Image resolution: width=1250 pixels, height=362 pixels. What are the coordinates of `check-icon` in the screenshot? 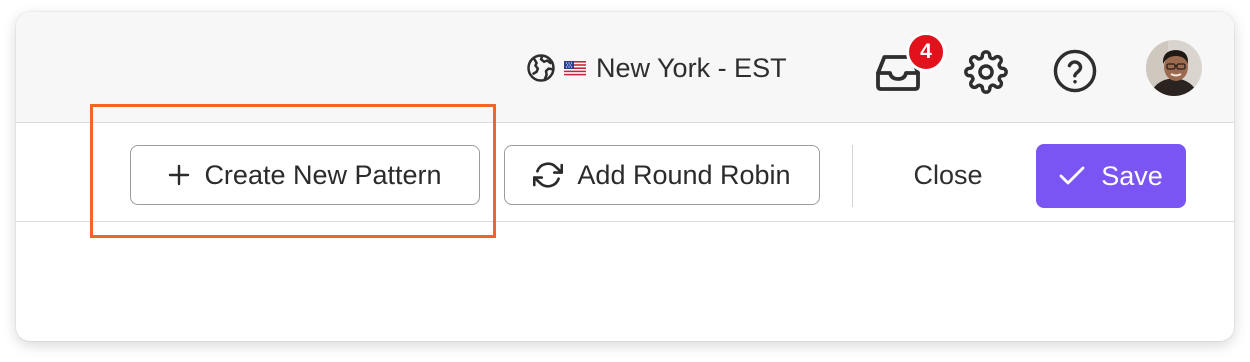 It's located at (1072, 175).